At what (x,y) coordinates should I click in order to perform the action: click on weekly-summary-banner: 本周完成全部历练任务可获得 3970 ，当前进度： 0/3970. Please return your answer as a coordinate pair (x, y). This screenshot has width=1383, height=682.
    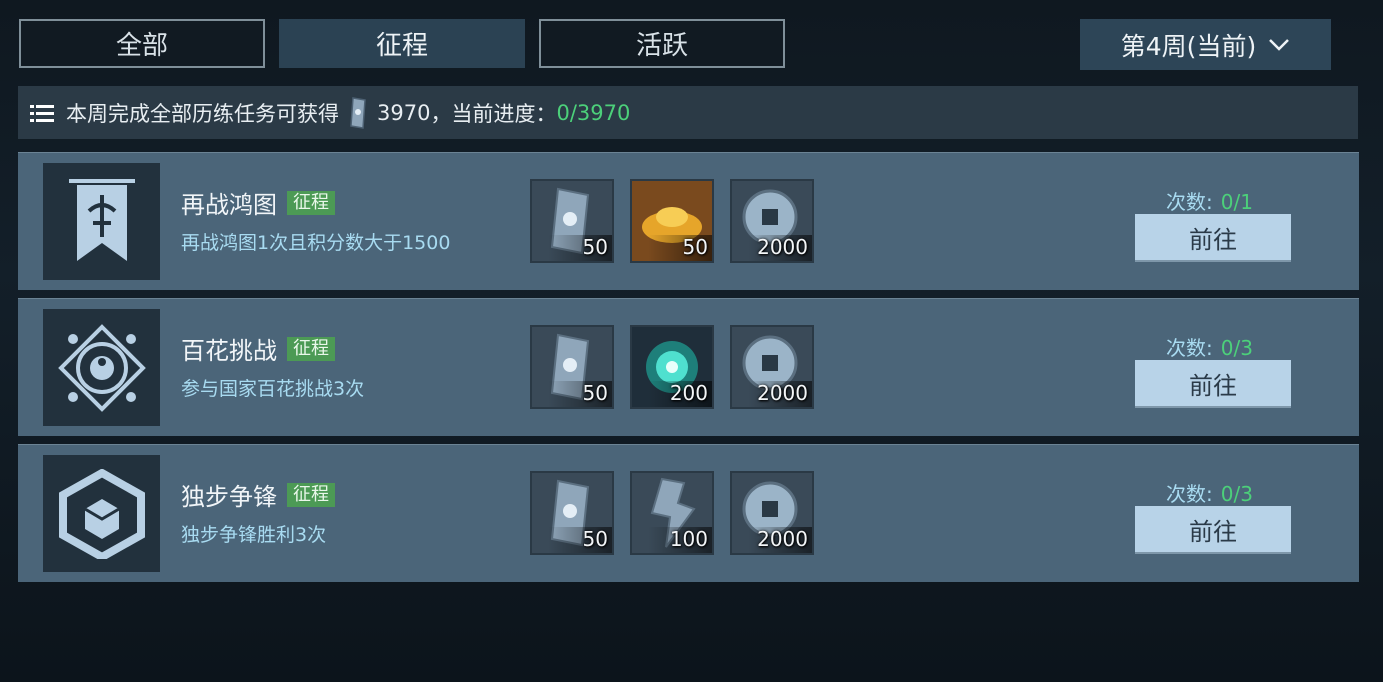
    Looking at the image, I should click on (688, 112).